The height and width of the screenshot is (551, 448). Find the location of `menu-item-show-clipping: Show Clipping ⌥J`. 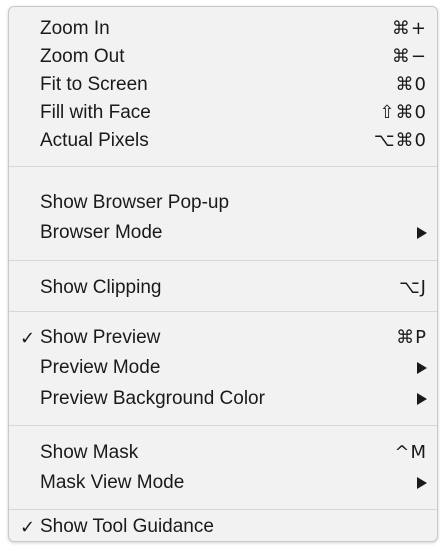

menu-item-show-clipping: Show Clipping ⌥J is located at coordinates (223, 288).